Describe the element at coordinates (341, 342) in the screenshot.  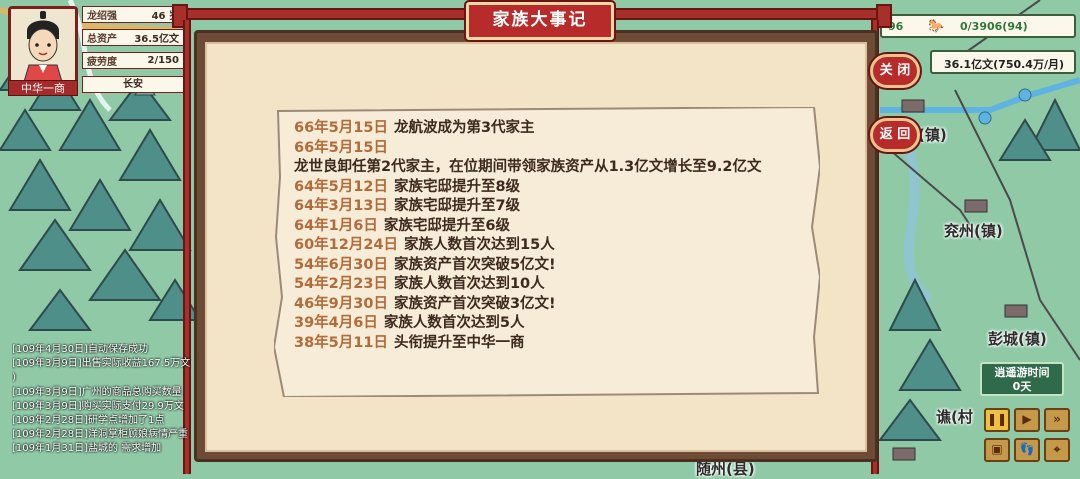
I see `event-date: 38年5月11日` at that location.